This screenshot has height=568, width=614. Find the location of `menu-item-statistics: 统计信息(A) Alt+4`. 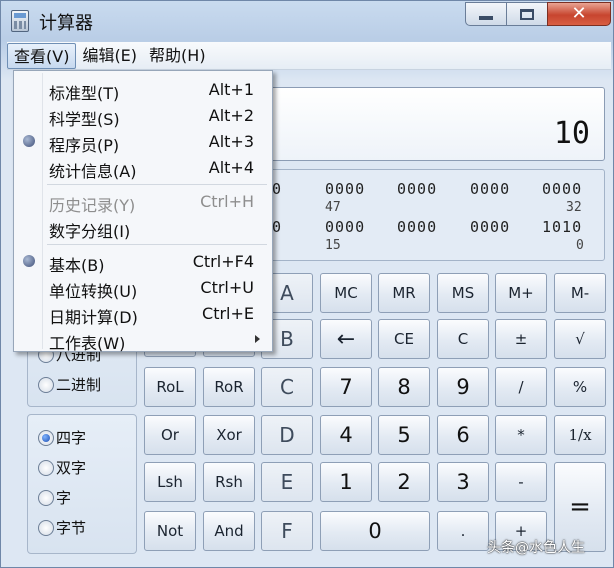

menu-item-statistics: 统计信息(A) Alt+4 is located at coordinates (143, 168).